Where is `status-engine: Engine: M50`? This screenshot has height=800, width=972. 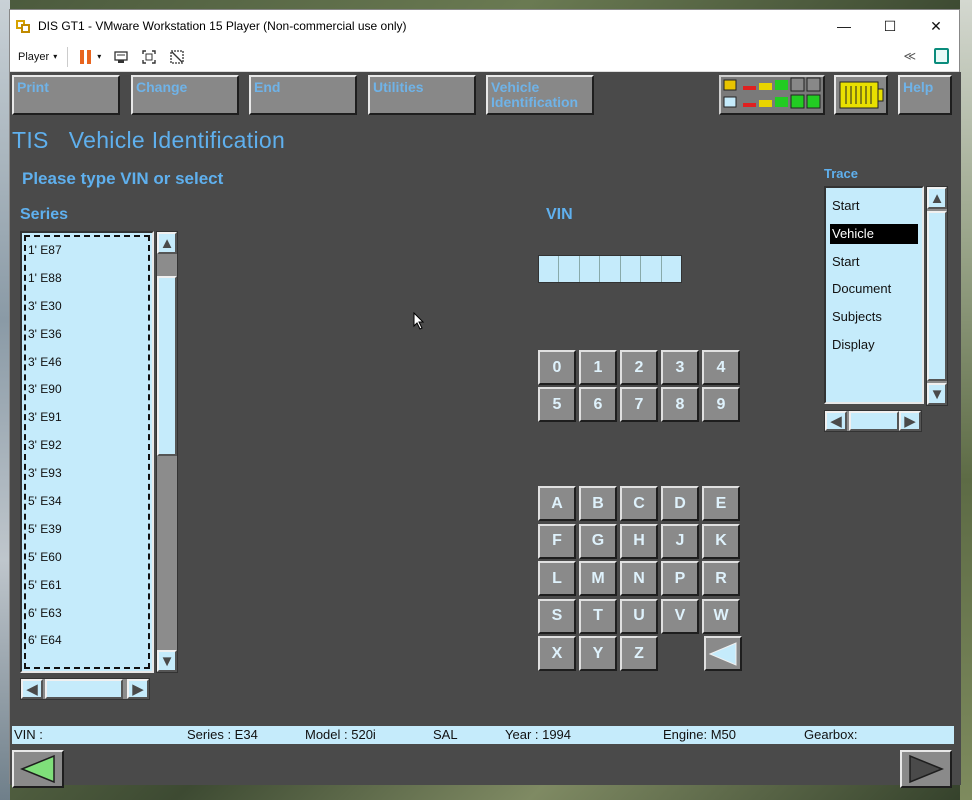 status-engine: Engine: M50 is located at coordinates (699, 734).